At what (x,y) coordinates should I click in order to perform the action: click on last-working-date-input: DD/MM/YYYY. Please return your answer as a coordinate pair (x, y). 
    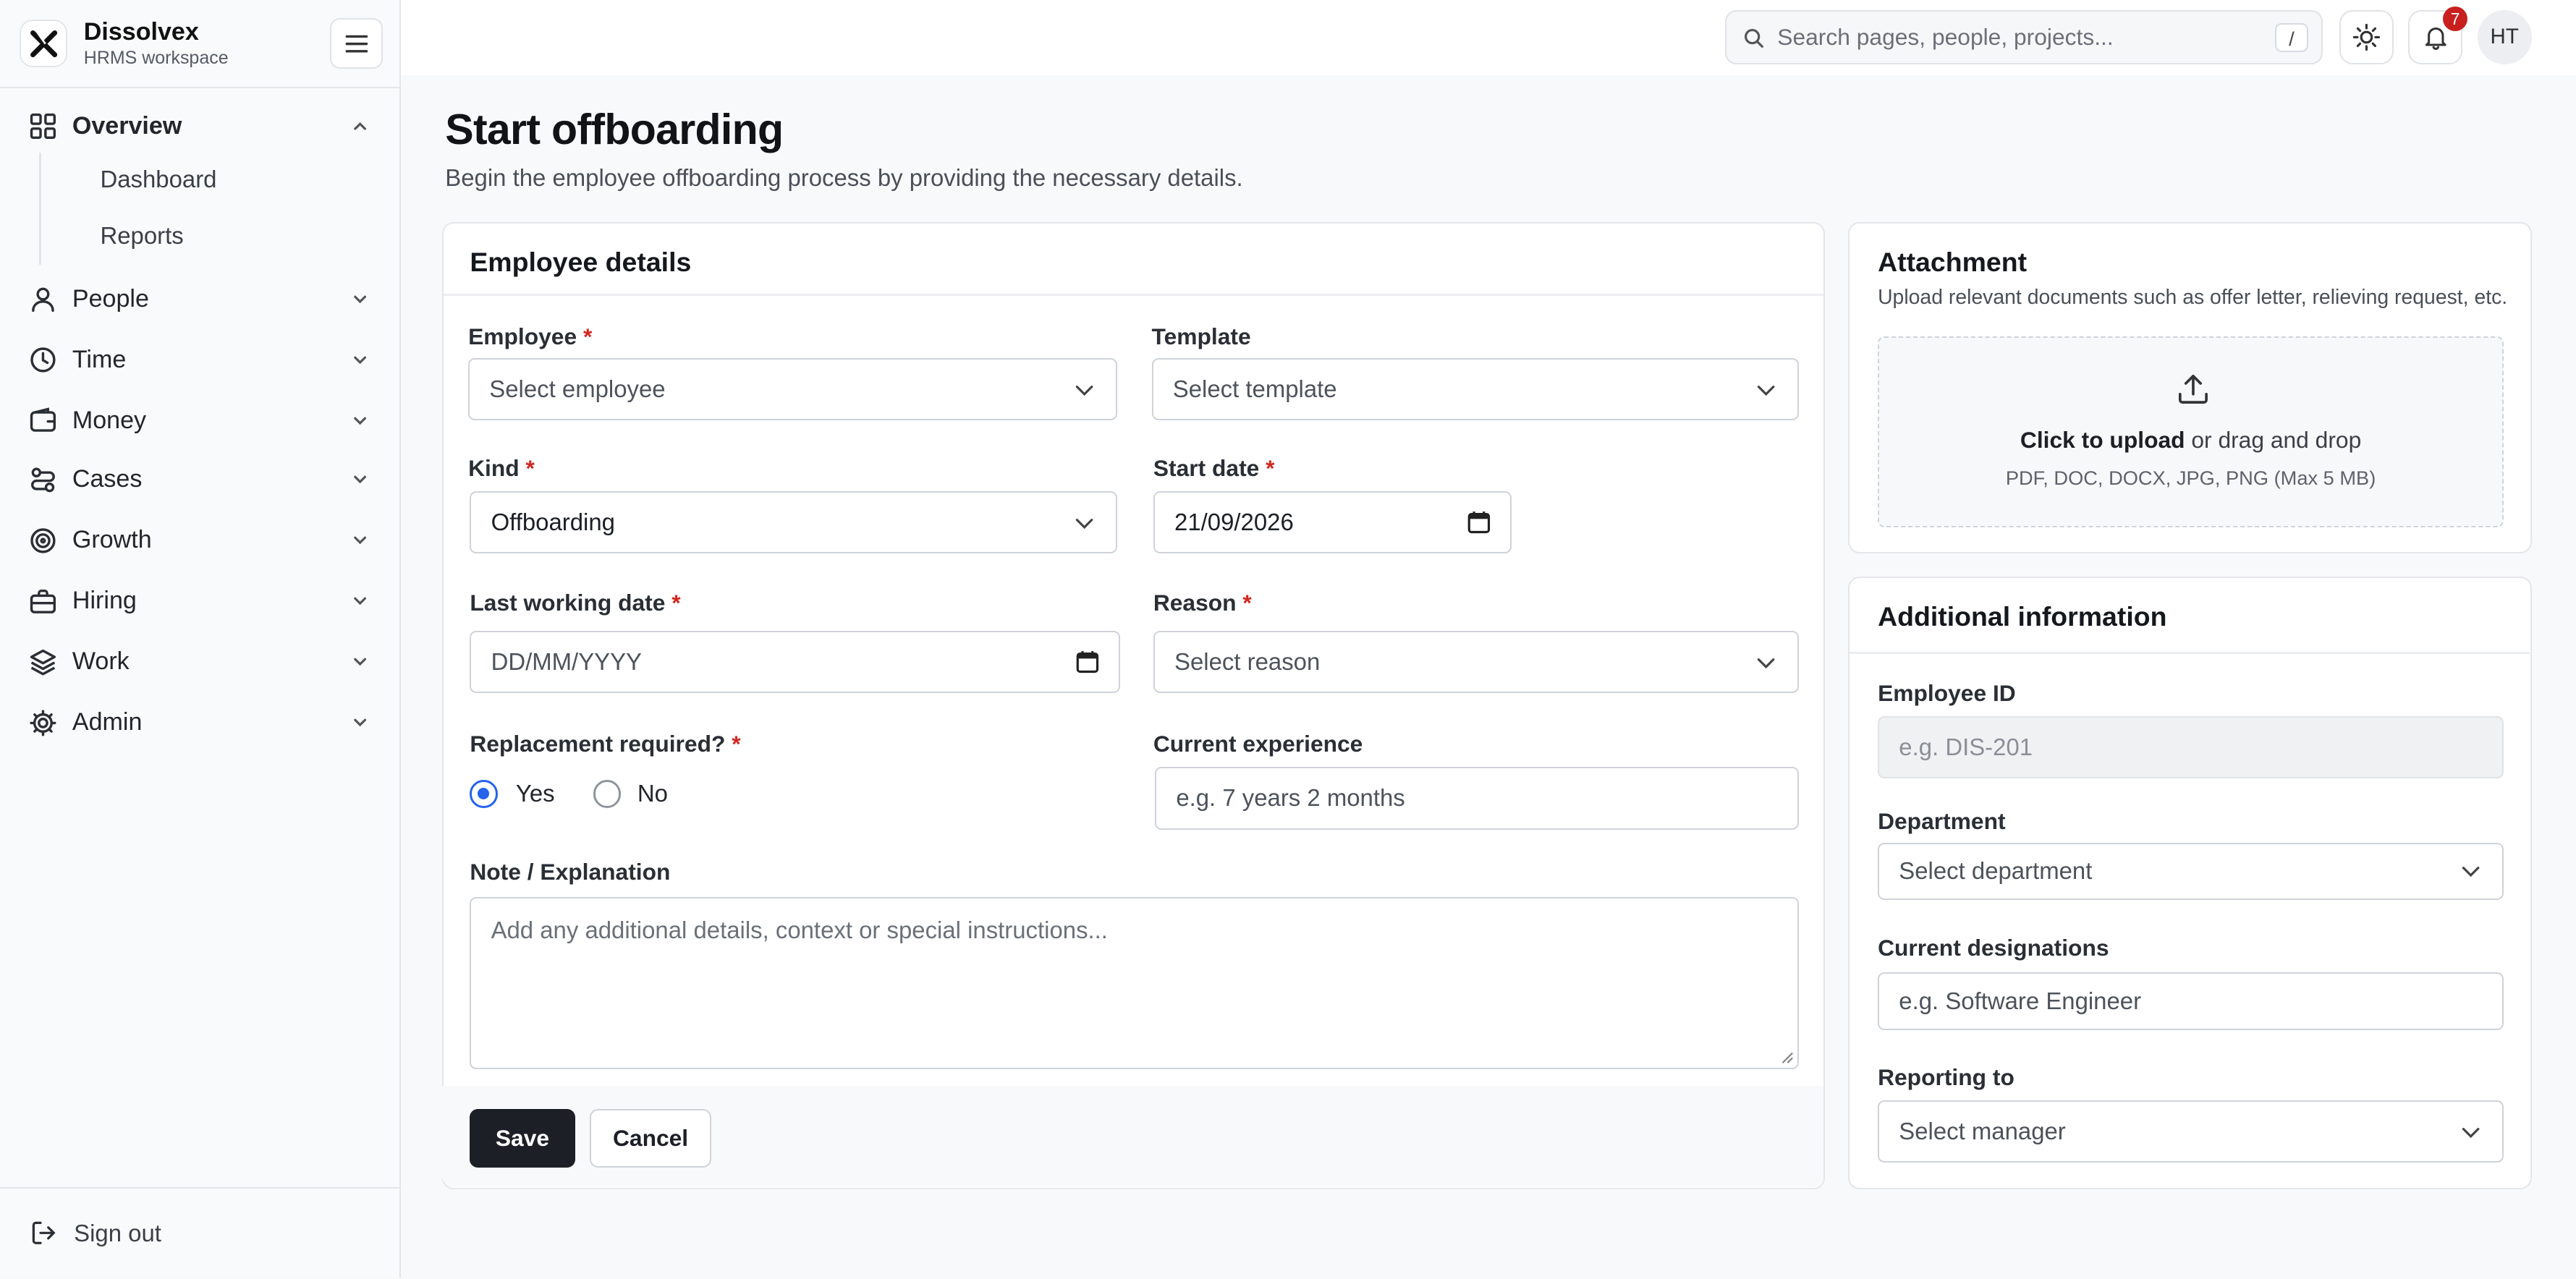
    Looking at the image, I should click on (795, 662).